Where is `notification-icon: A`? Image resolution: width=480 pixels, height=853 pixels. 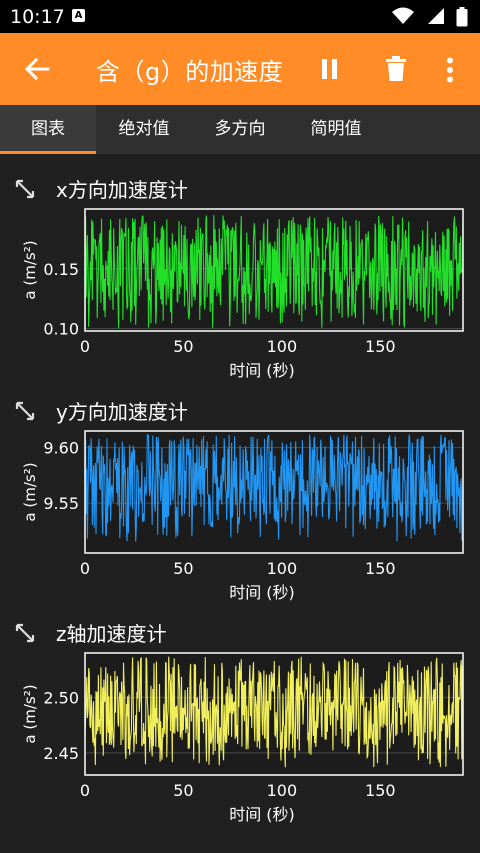
notification-icon: A is located at coordinates (78, 15).